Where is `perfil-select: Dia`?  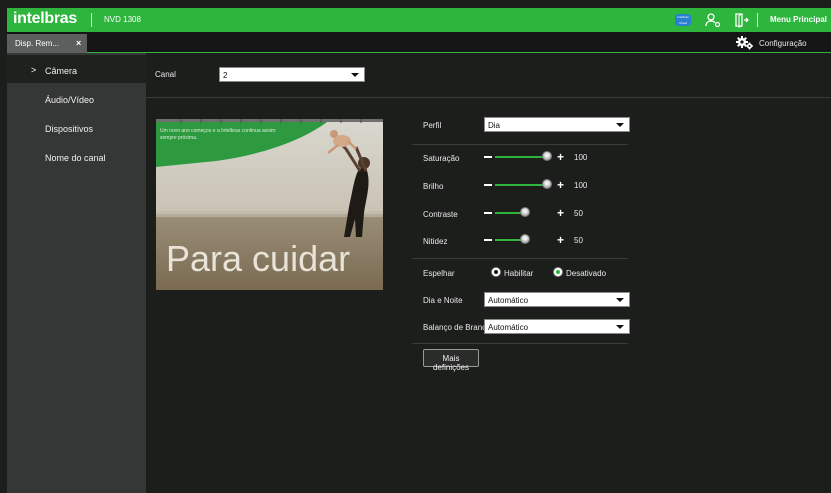 perfil-select: Dia is located at coordinates (557, 124).